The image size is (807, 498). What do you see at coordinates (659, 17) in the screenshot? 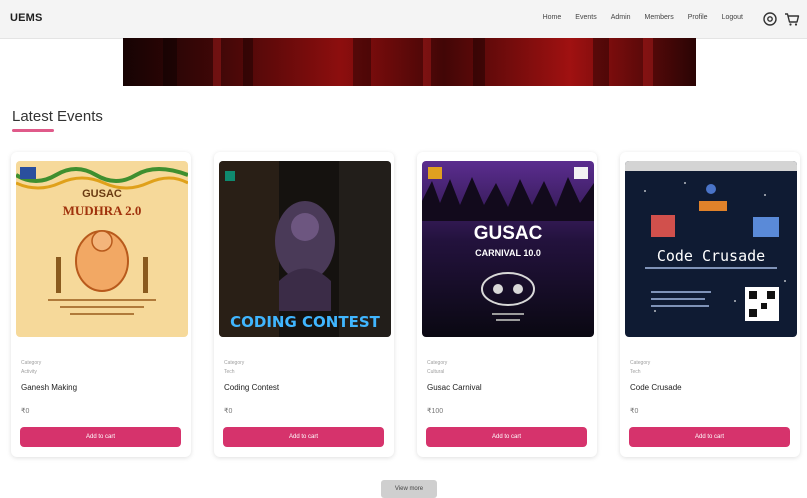
I see `nav-link-members: Members` at bounding box center [659, 17].